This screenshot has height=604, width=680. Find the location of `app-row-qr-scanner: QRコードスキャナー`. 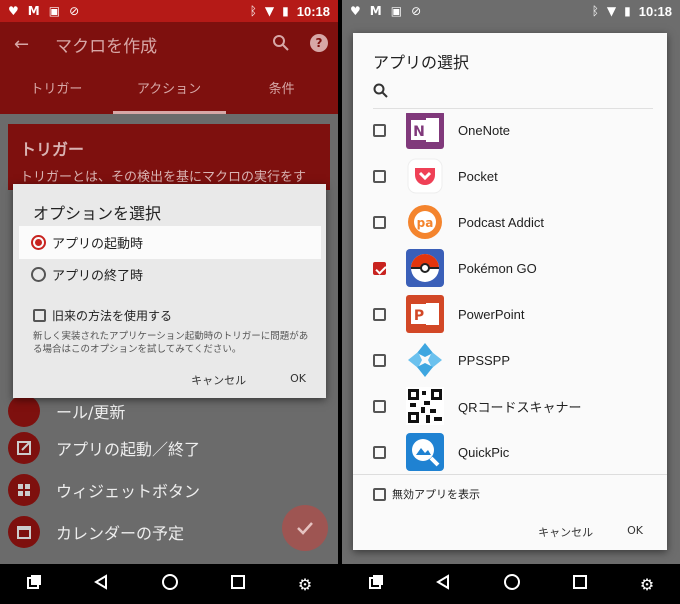

app-row-qr-scanner: QRコードスキャナー is located at coordinates (510, 406).